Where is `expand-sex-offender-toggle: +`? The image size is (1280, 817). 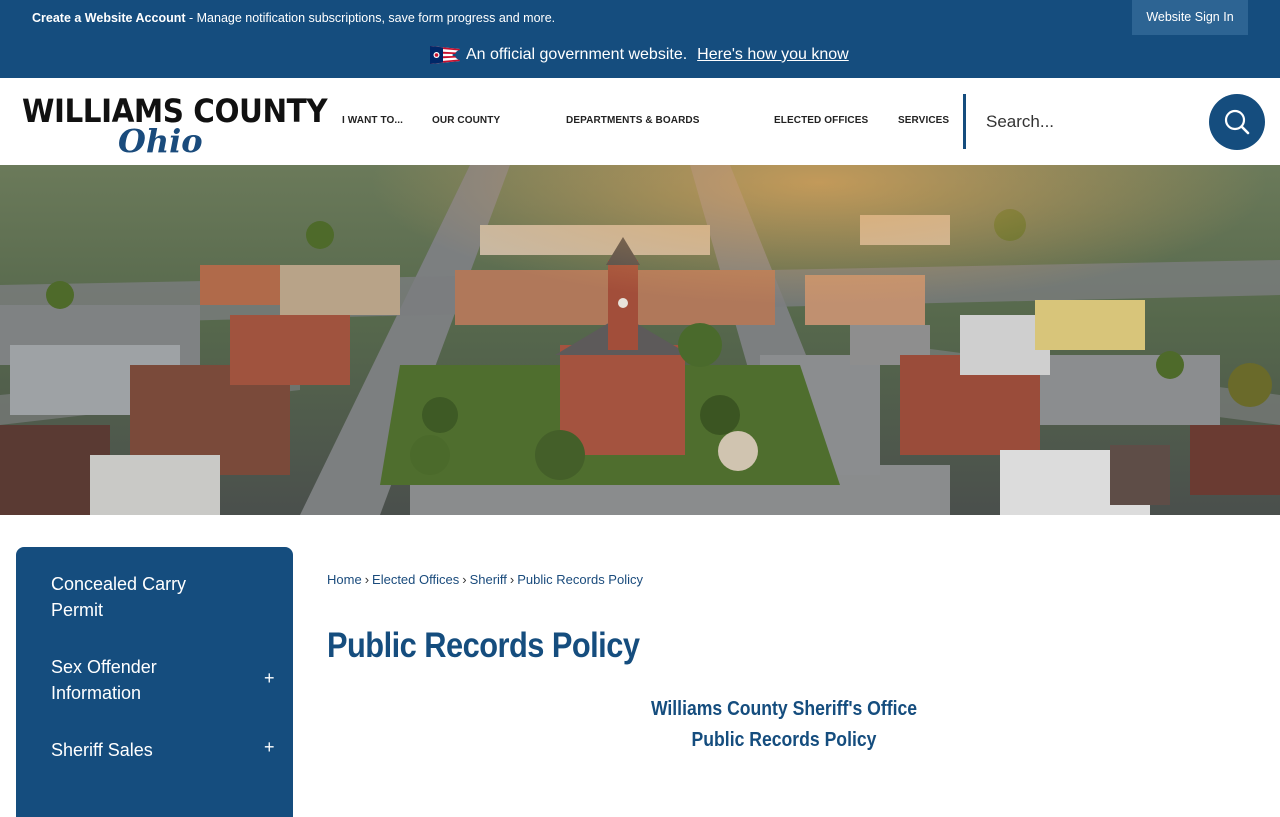 expand-sex-offender-toggle: + is located at coordinates (269, 678).